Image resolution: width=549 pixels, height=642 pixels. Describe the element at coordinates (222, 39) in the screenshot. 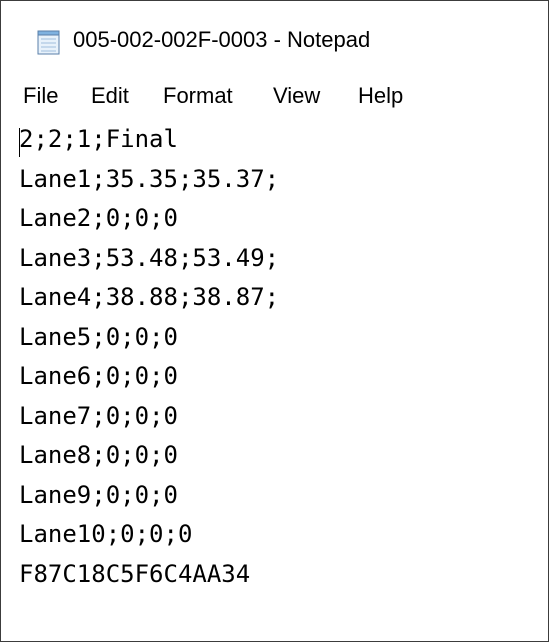

I see `window-title: 005-002-002F-0003 - Notepad` at that location.